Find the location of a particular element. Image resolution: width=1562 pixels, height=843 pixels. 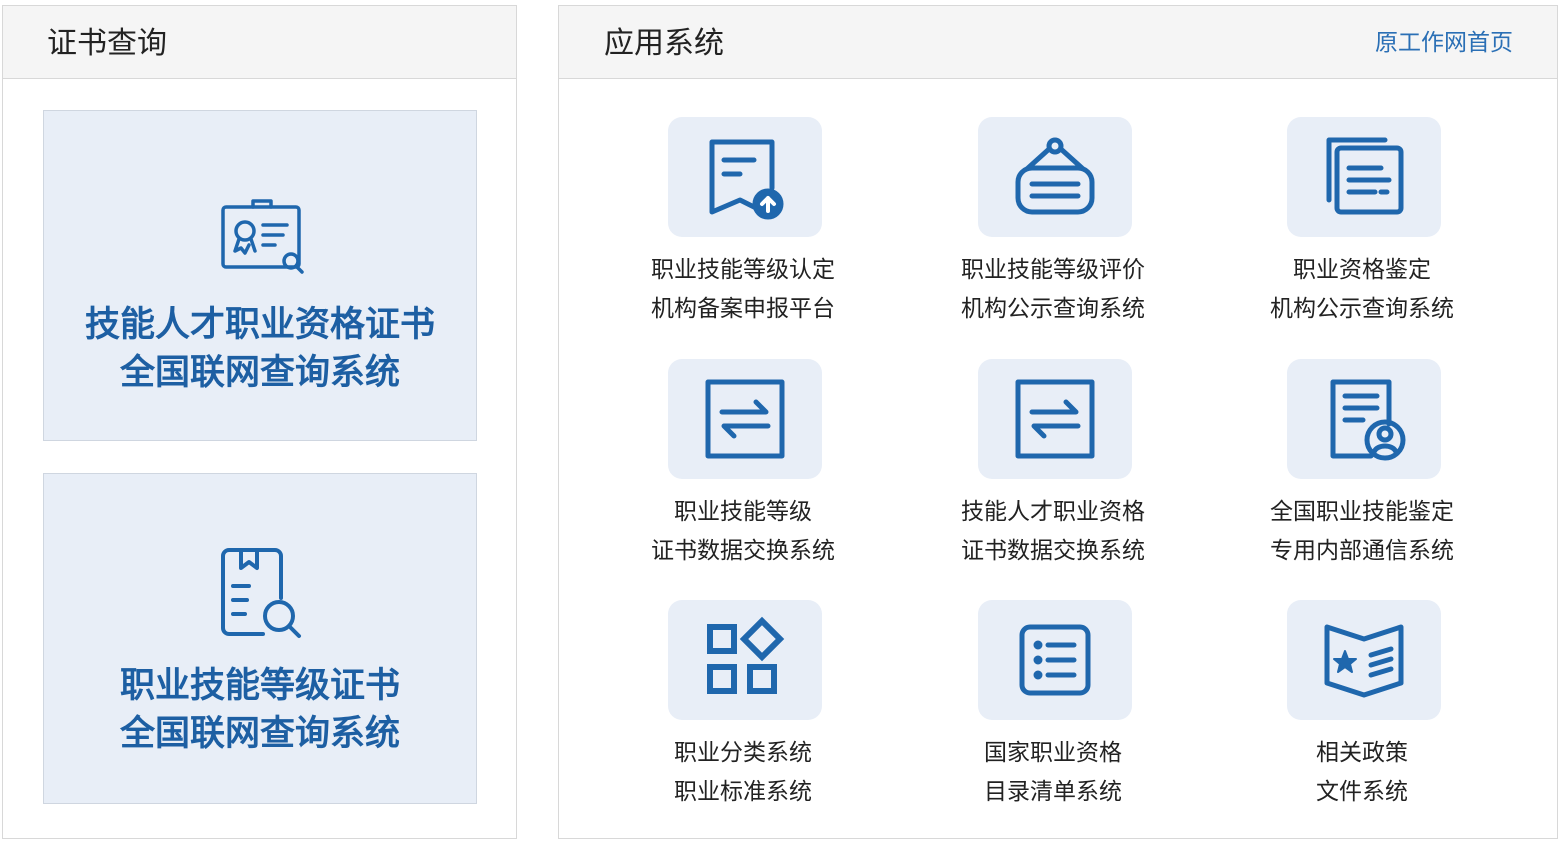

cert-card-skill-talent-title: 技能人才职业资格证书 全国联网查询系统 is located at coordinates (260, 349).